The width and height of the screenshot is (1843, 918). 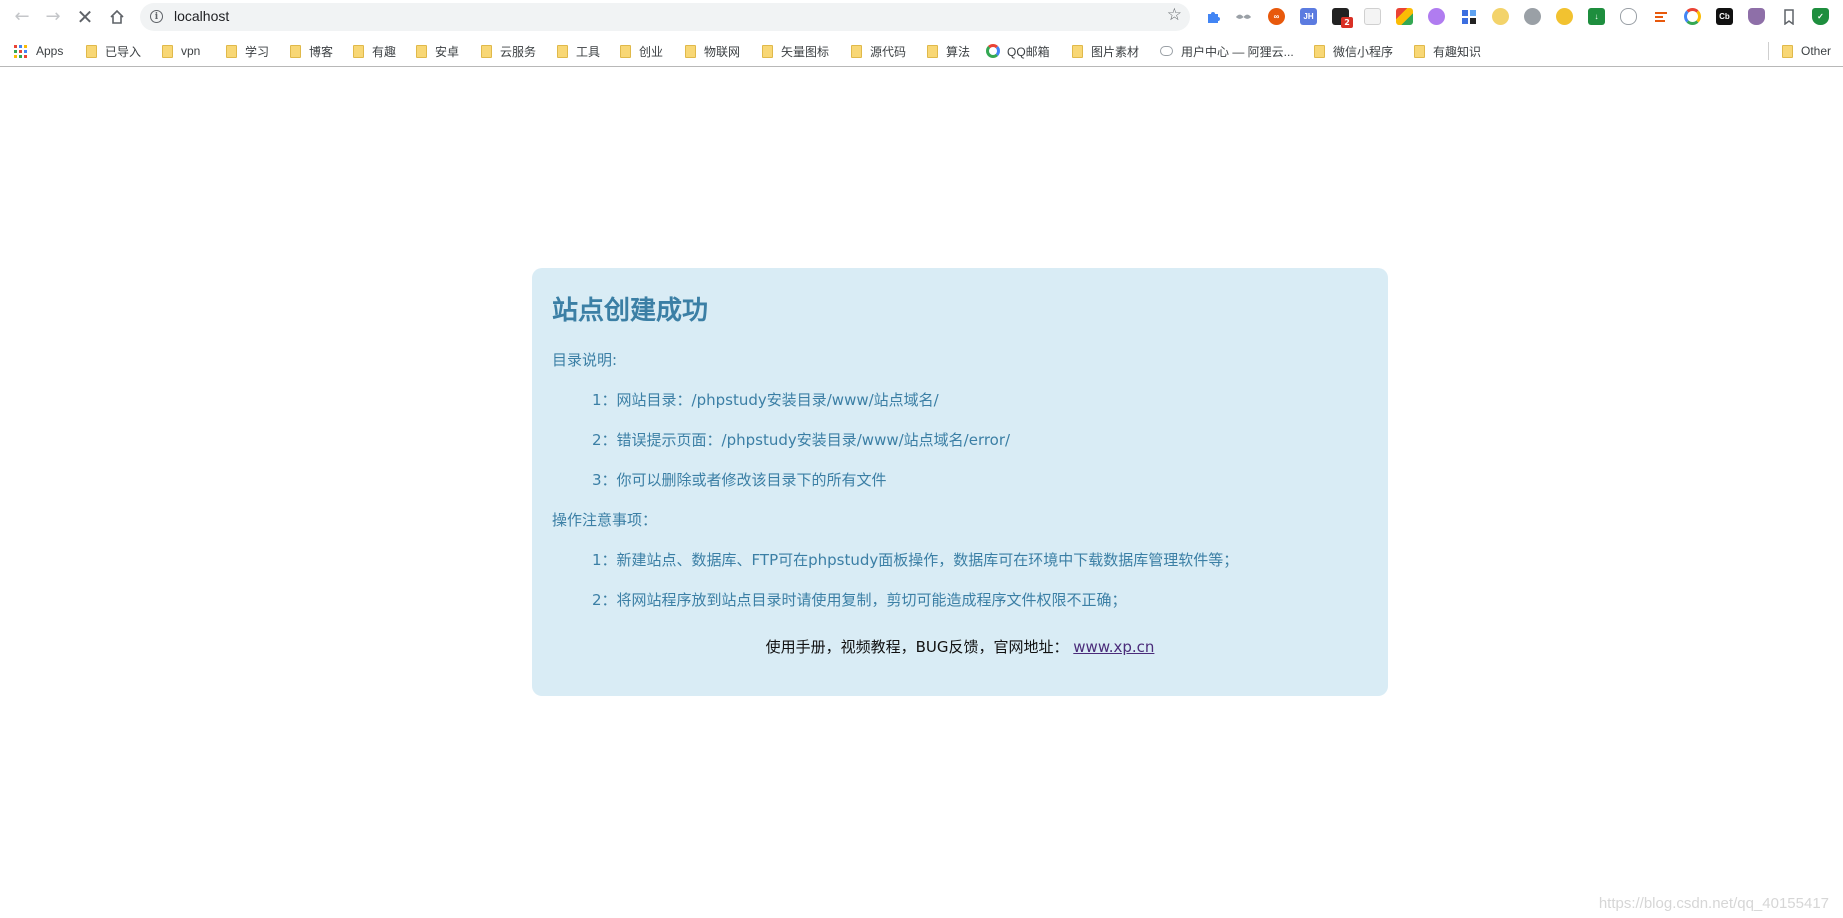 What do you see at coordinates (123, 51) in the screenshot?
I see `bookmark-label: 已导入` at bounding box center [123, 51].